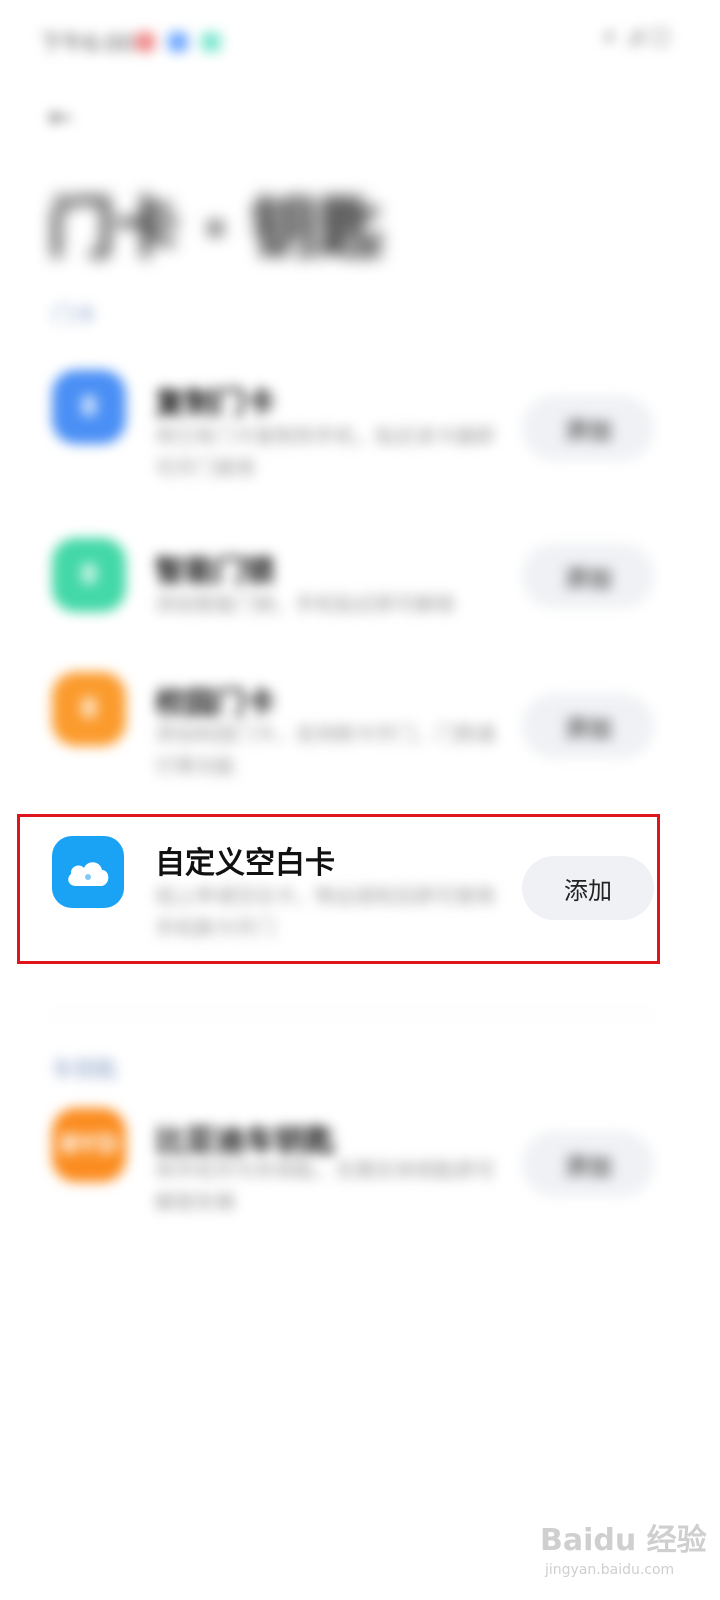 This screenshot has width=720, height=1600. Describe the element at coordinates (89, 407) in the screenshot. I see `nfc-card-icon: 8` at that location.